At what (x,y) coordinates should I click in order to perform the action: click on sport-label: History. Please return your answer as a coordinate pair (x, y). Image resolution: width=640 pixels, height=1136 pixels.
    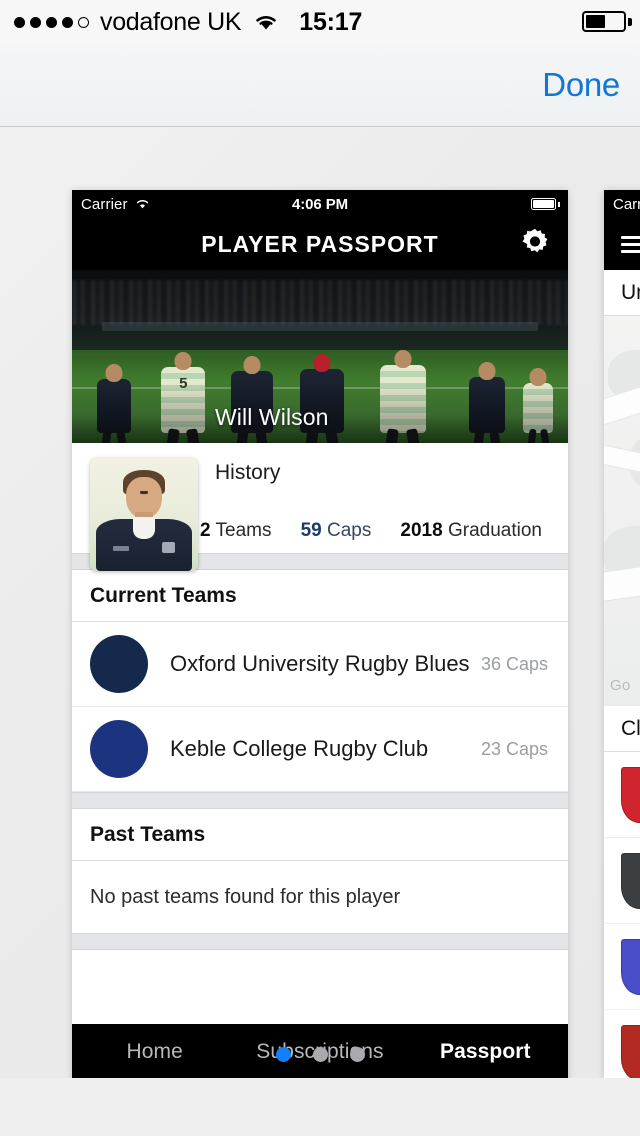
    Looking at the image, I should click on (248, 472).